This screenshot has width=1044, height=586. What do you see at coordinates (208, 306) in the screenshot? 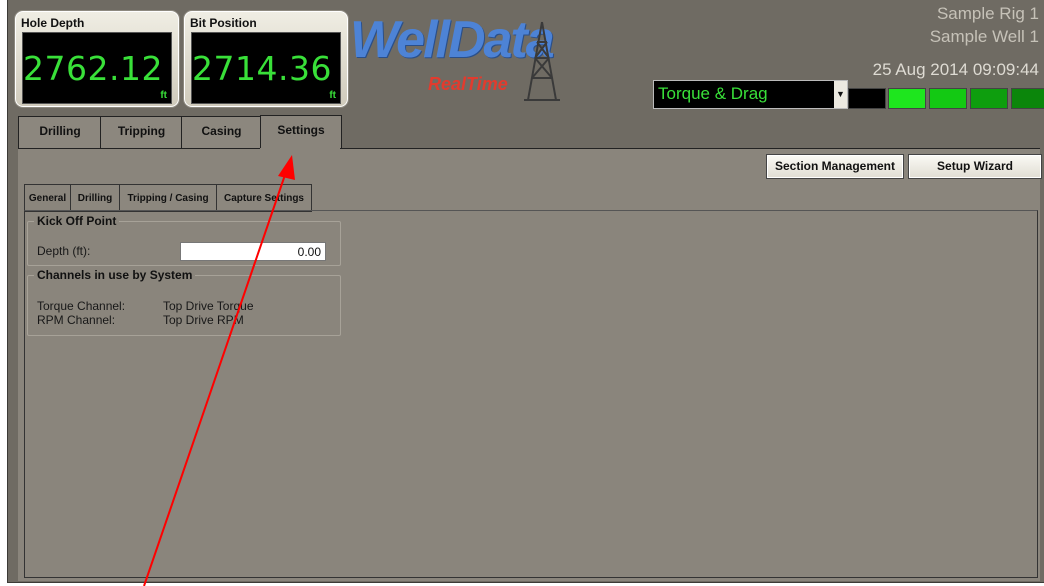
I see `torque-channel-value: Top Drive Torque` at bounding box center [208, 306].